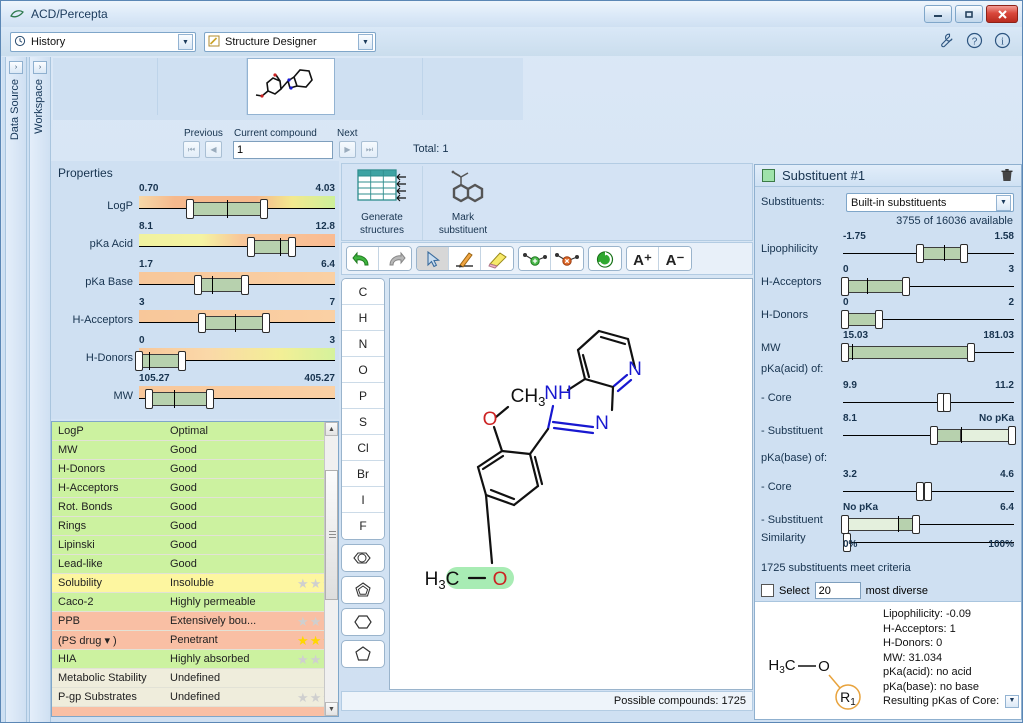 The width and height of the screenshot is (1023, 723). I want to click on substituent-slider-h-donors: H-Donors 0 2, so click(888, 313).